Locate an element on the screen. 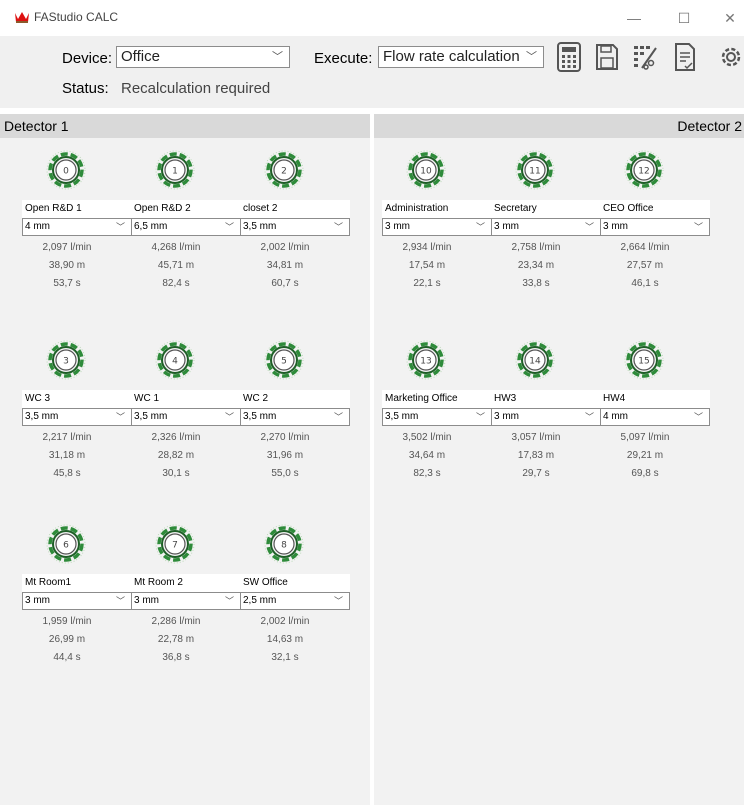 The height and width of the screenshot is (805, 744). smoke-detector-icon: 15 is located at coordinates (644, 360).